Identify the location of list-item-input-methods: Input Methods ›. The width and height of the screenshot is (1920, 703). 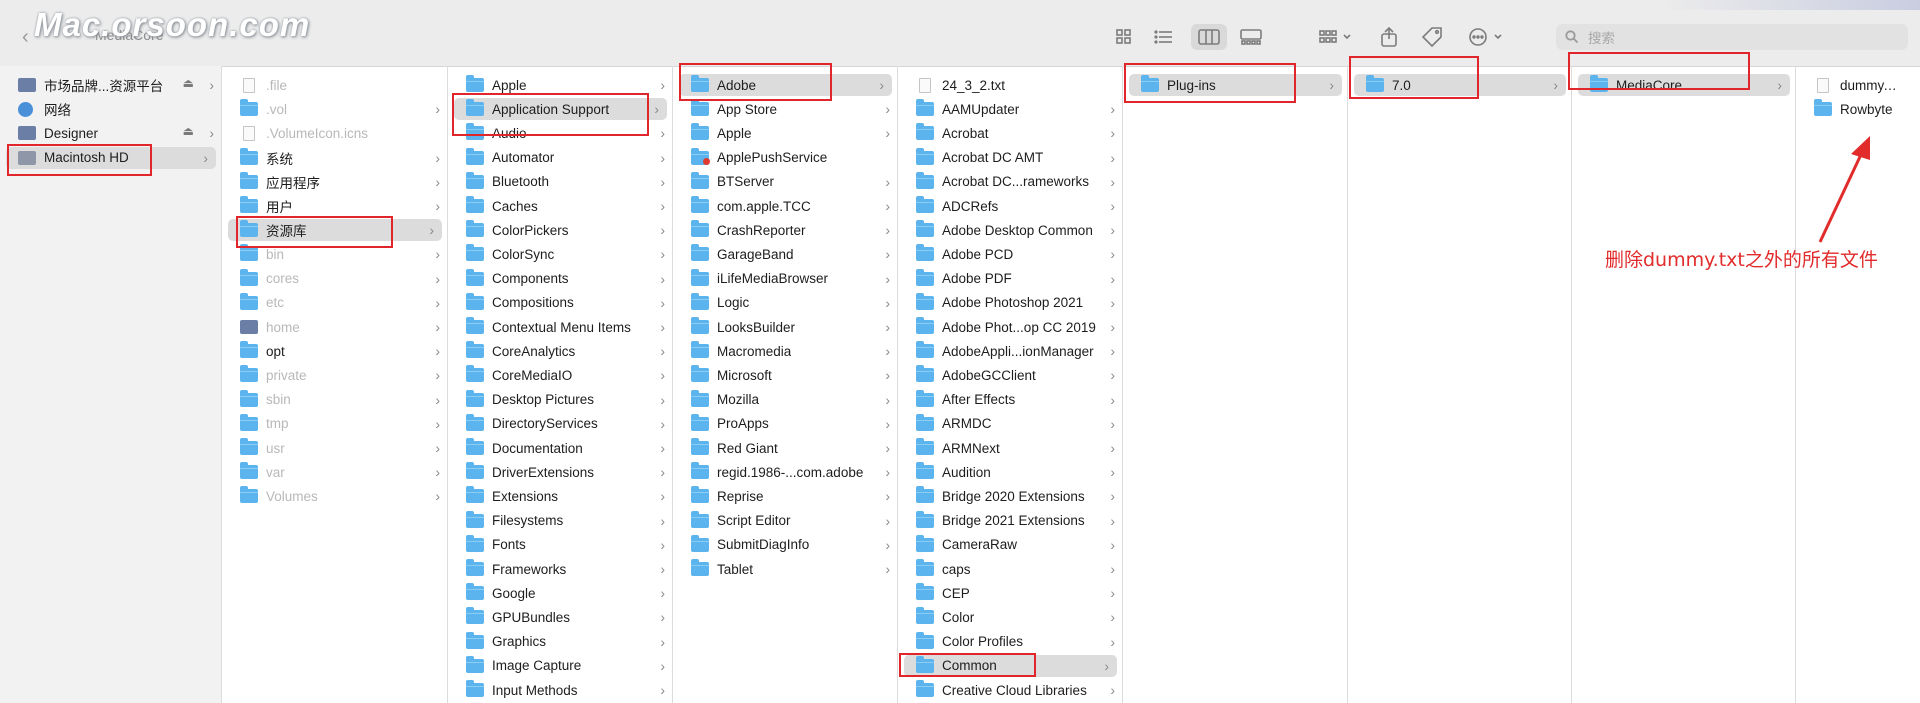
(560, 690).